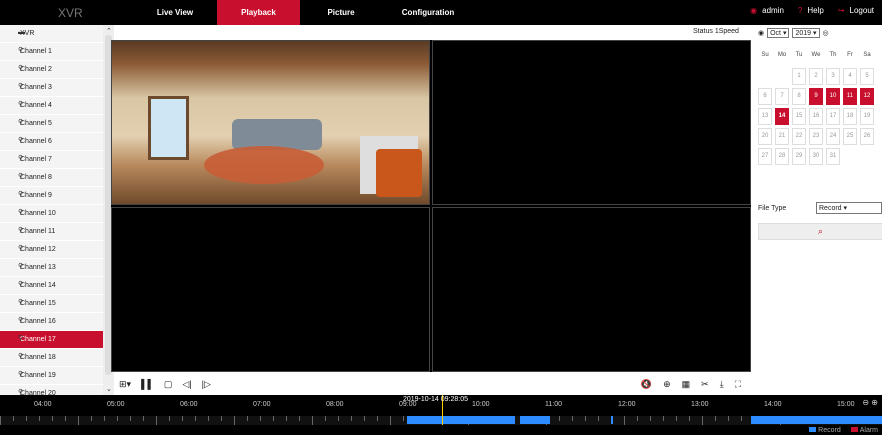  Describe the element at coordinates (799, 76) in the screenshot. I see `calendar-day: 1` at that location.